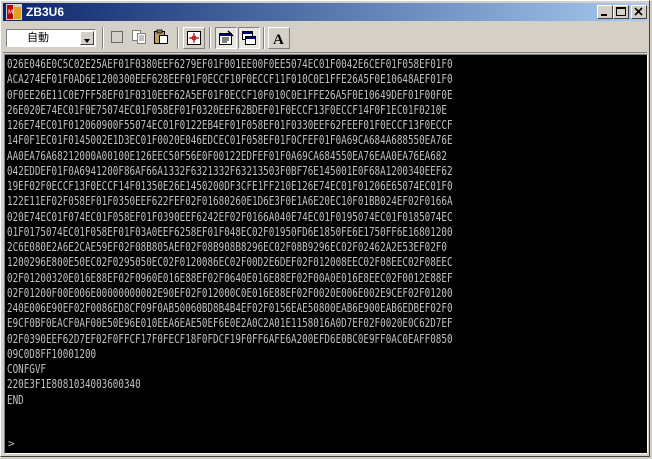 Image resolution: width=652 pixels, height=459 pixels. I want to click on mode-select-value: 自動, so click(38, 37).